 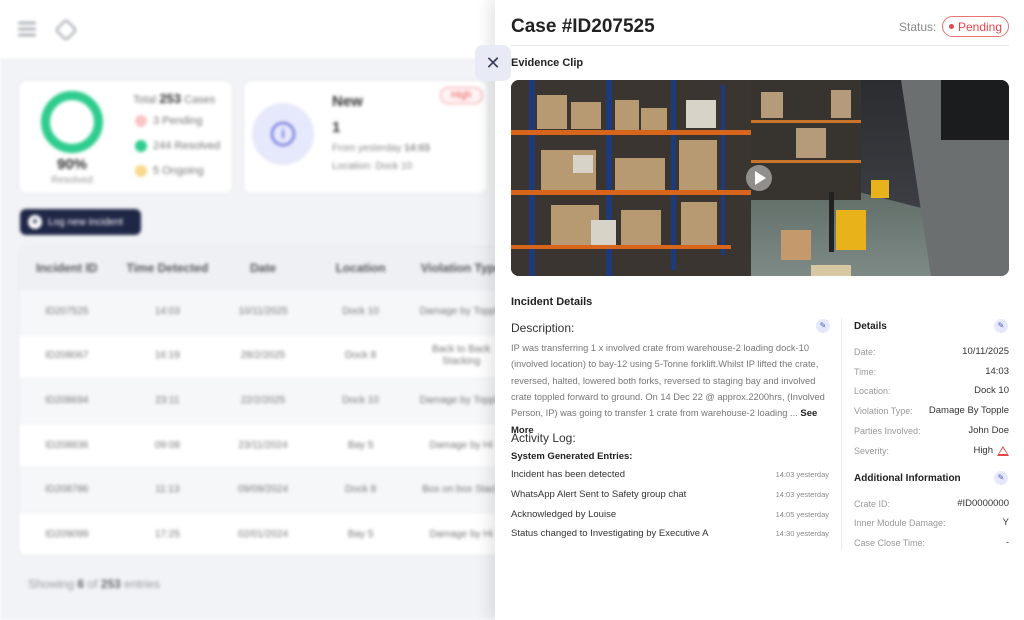 I want to click on cell-time: 09:08, so click(x=167, y=445).